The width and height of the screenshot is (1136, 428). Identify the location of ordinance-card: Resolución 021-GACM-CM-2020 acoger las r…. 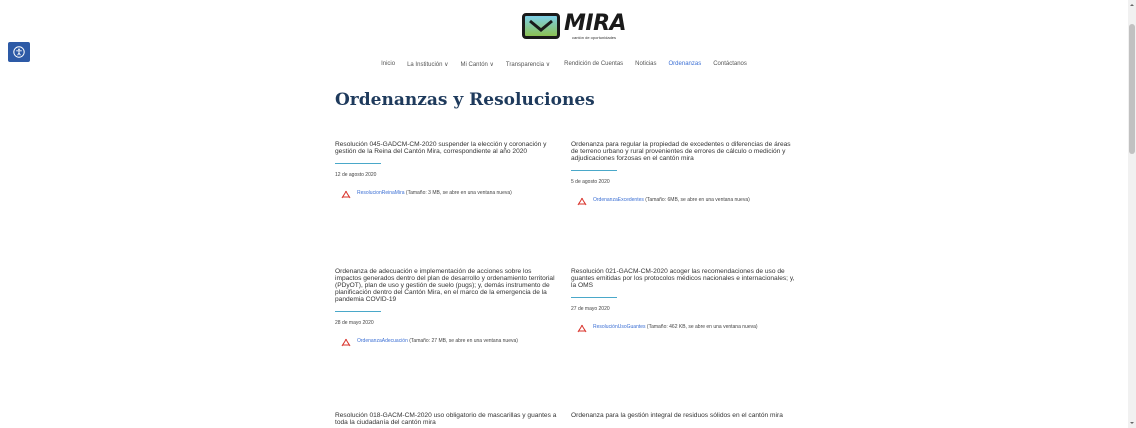
(683, 301).